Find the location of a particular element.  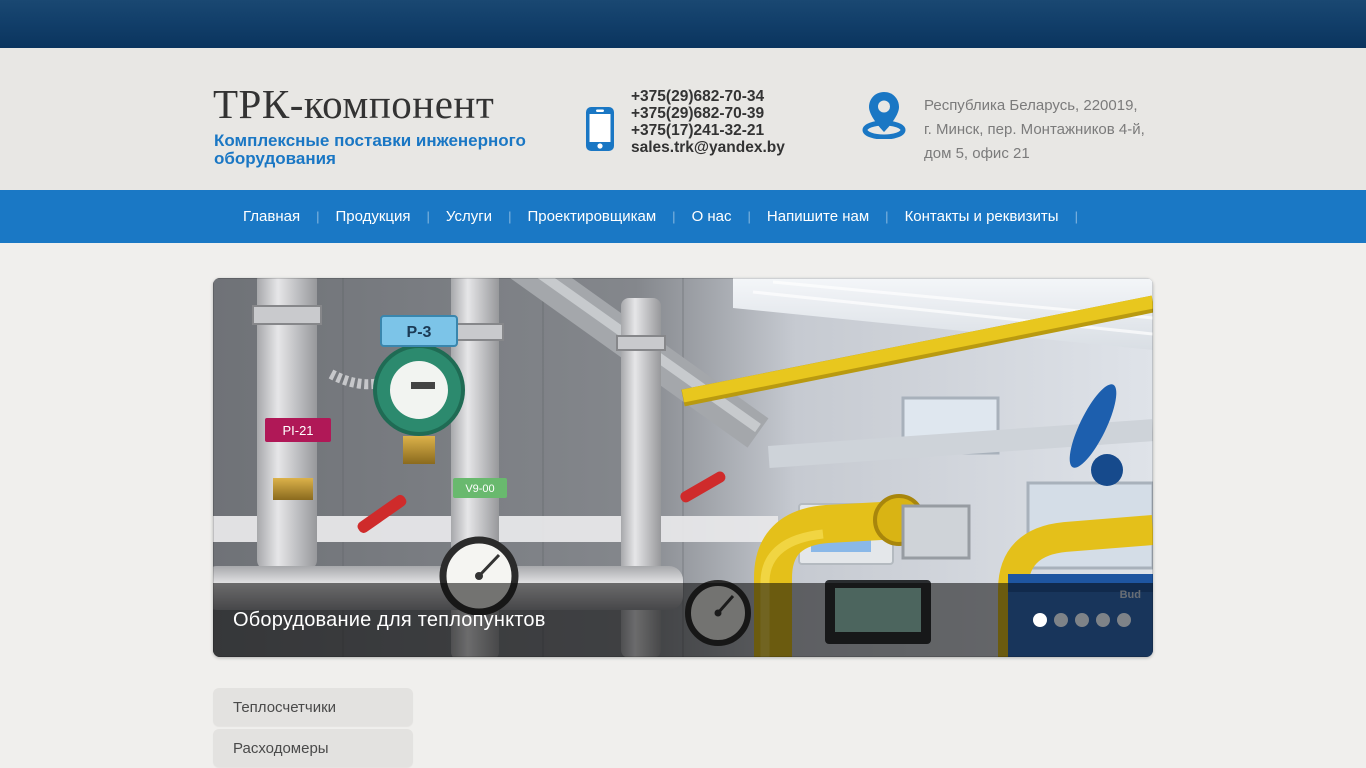

phone-icon is located at coordinates (600, 131).